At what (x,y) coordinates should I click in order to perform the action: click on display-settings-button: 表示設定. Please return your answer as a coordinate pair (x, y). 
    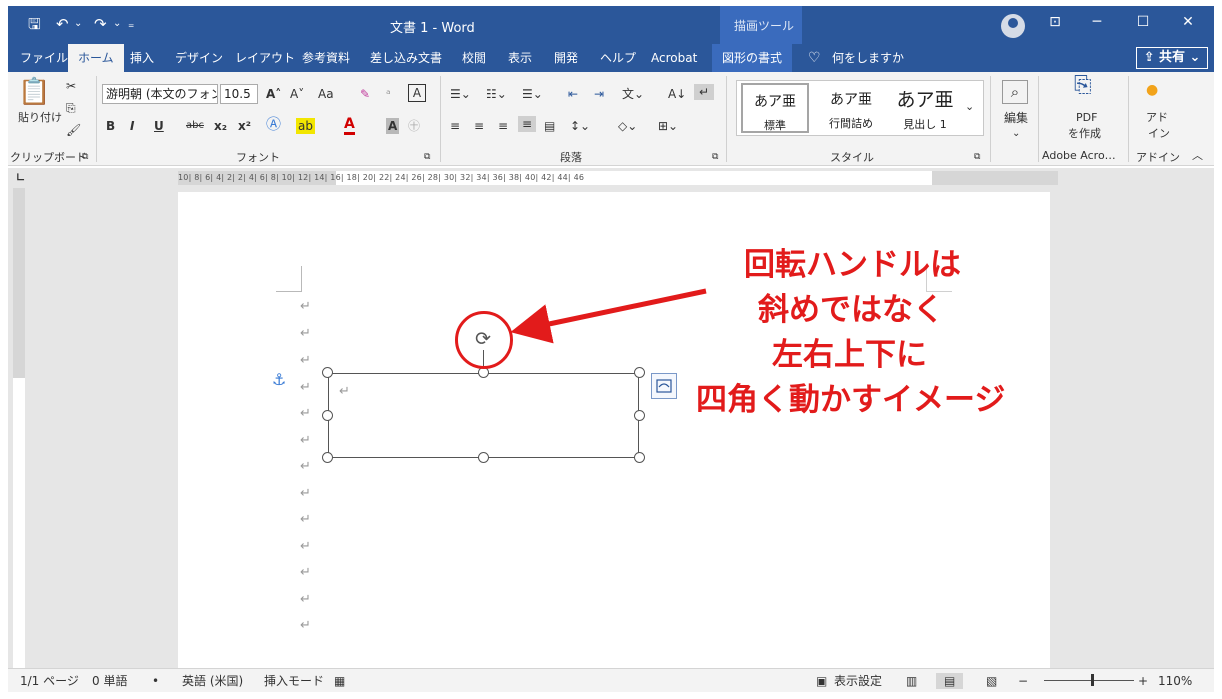
    Looking at the image, I should click on (858, 681).